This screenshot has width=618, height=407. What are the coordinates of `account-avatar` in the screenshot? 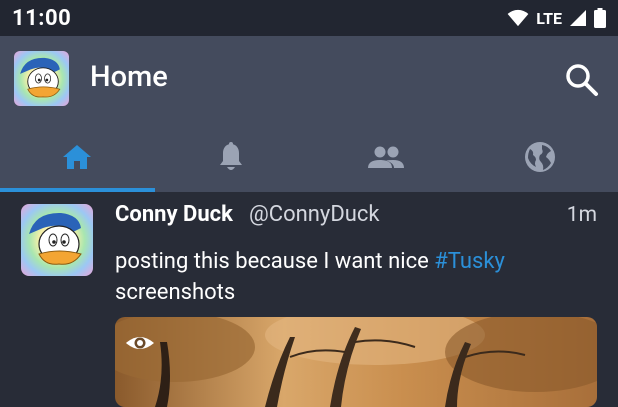 It's located at (41, 78).